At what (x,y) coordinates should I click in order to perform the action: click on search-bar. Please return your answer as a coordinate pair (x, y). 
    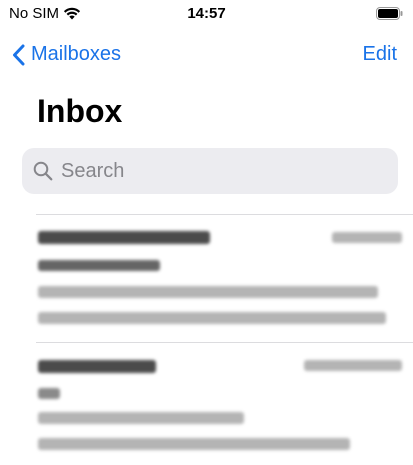
    Looking at the image, I should click on (210, 171).